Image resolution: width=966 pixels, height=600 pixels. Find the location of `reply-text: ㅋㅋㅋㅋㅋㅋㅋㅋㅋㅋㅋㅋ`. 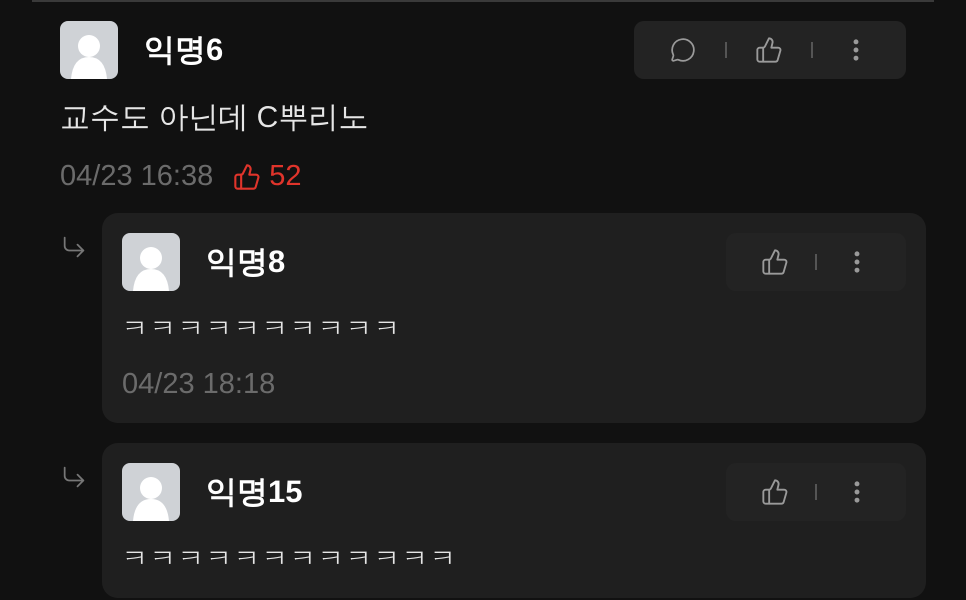

reply-text: ㅋㅋㅋㅋㅋㅋㅋㅋㅋㅋㅋㅋ is located at coordinates (290, 558).